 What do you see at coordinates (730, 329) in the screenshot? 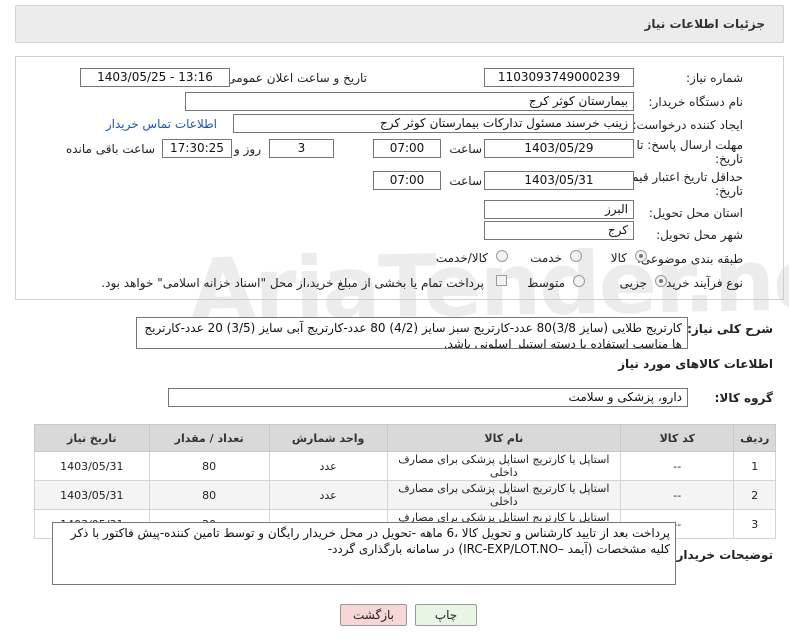
I see `summary-label: شرح کلی نیاز:` at bounding box center [730, 329].